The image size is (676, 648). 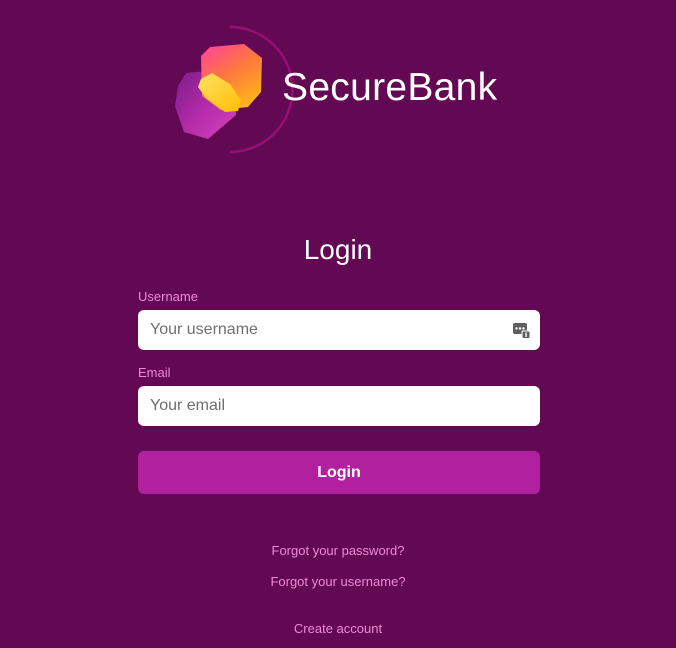 I want to click on forgot-username-link: Forgot your username?, so click(x=338, y=582).